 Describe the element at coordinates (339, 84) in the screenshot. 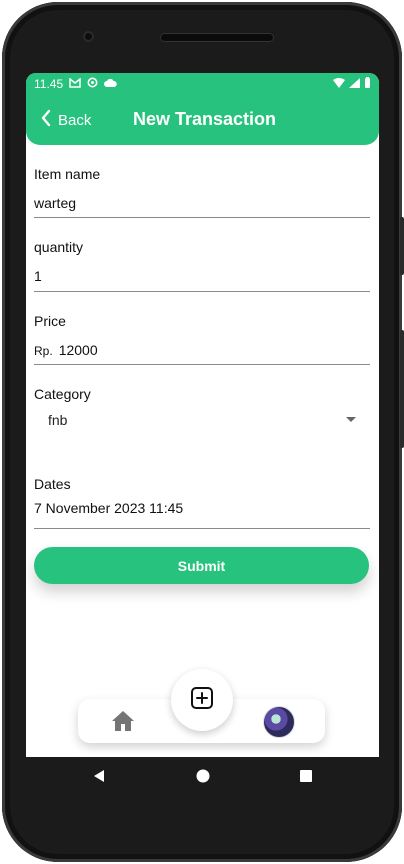

I see `wifi-icon` at that location.